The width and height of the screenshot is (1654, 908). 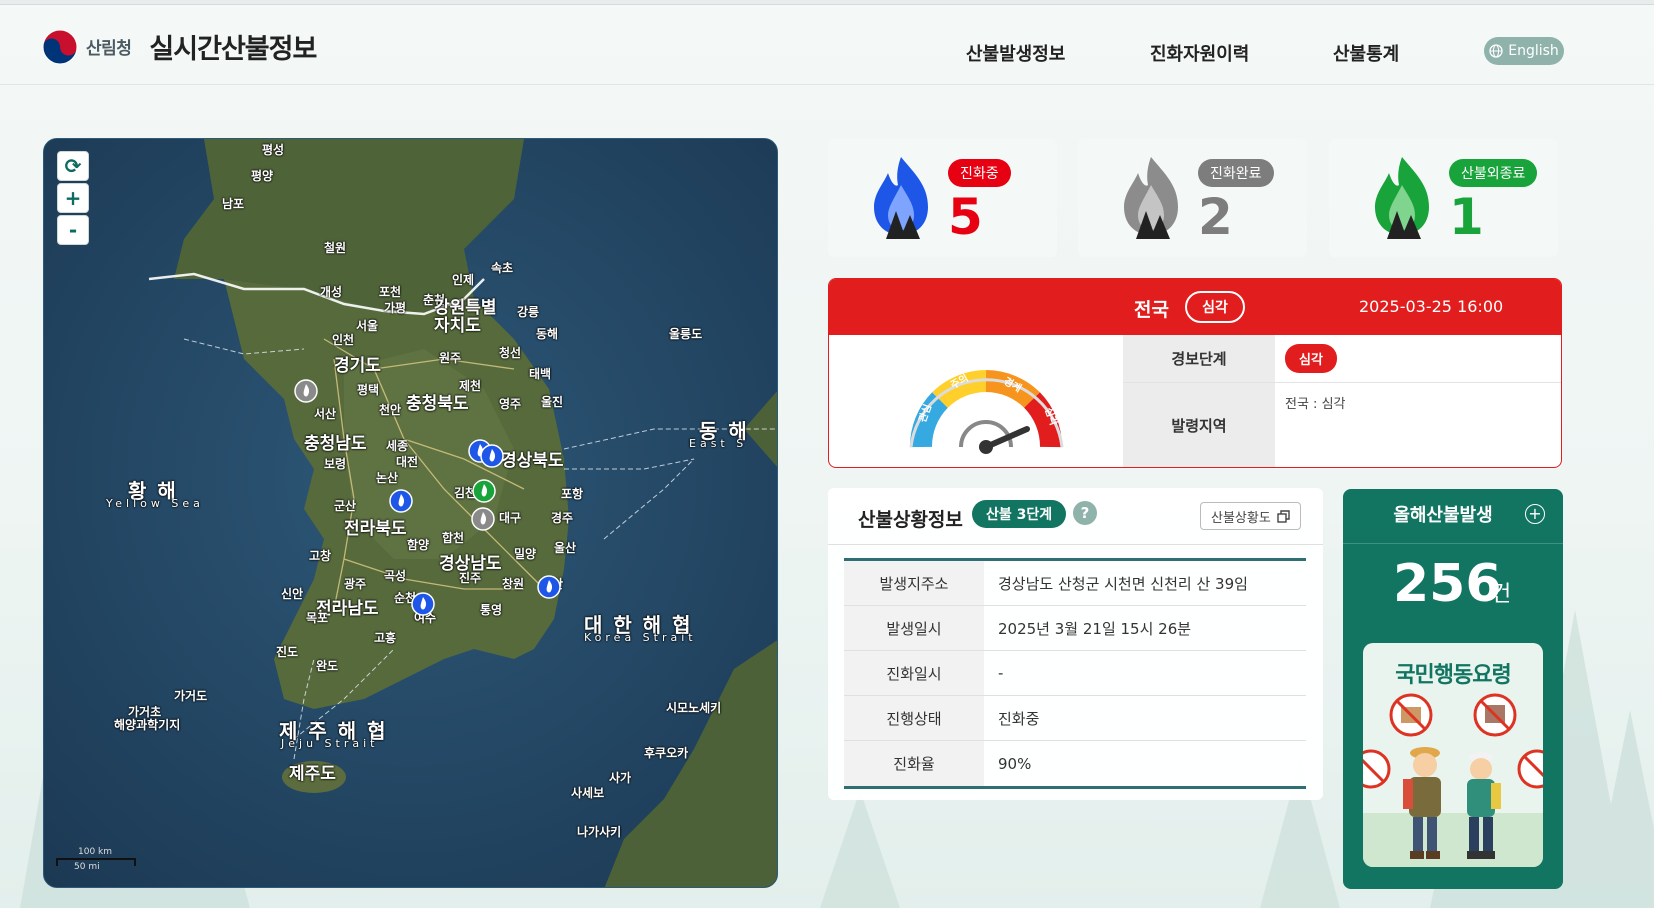 What do you see at coordinates (320, 556) in the screenshot?
I see `map-label: 고창` at bounding box center [320, 556].